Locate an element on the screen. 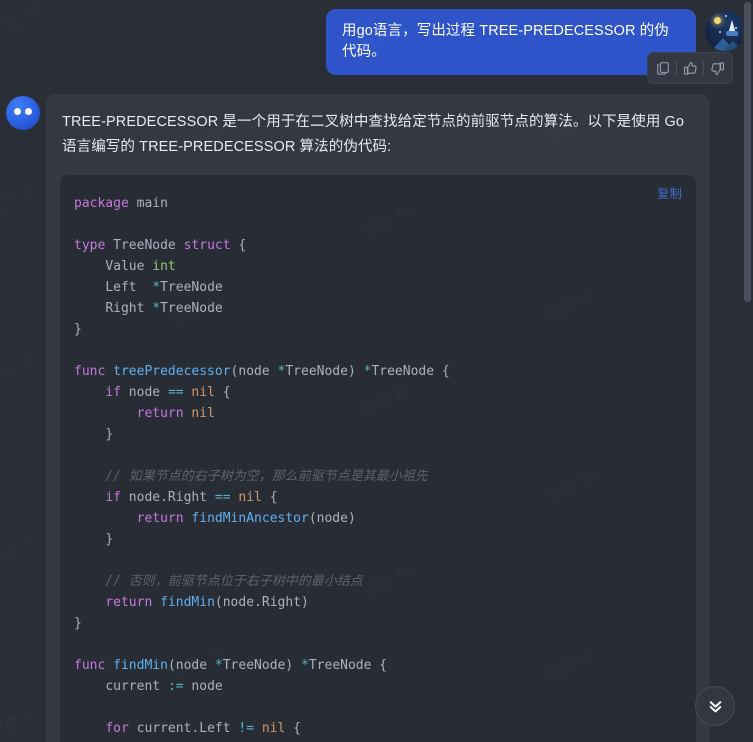 Image resolution: width=753 pixels, height=742 pixels. copy-message-button is located at coordinates (663, 68).